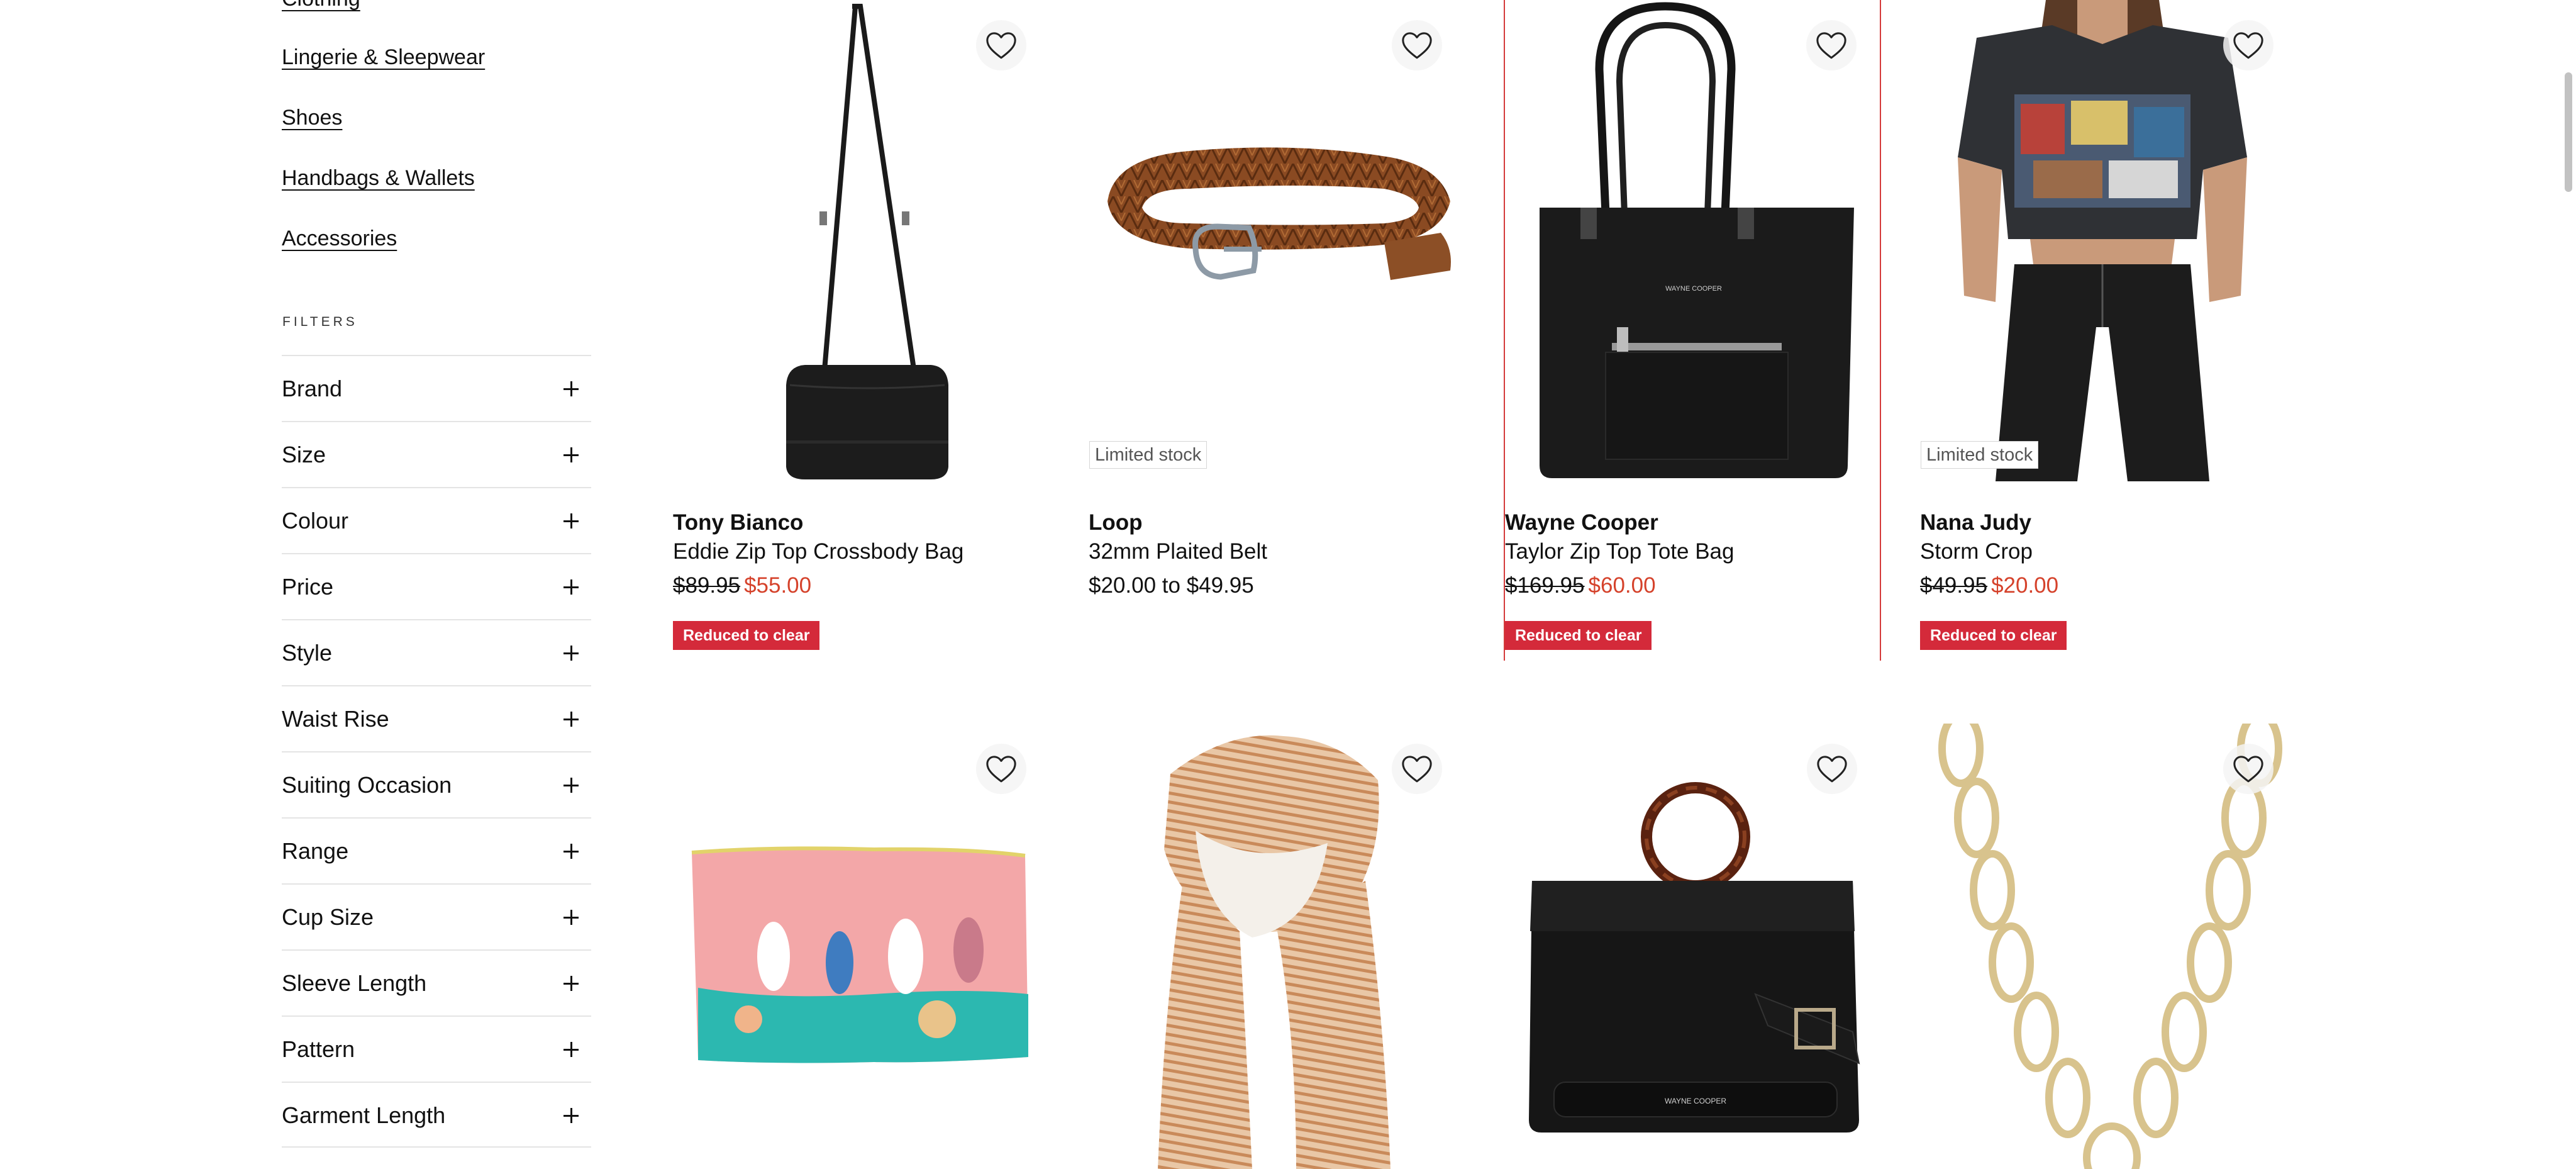  I want to click on filter-brand: Brand, so click(436, 388).